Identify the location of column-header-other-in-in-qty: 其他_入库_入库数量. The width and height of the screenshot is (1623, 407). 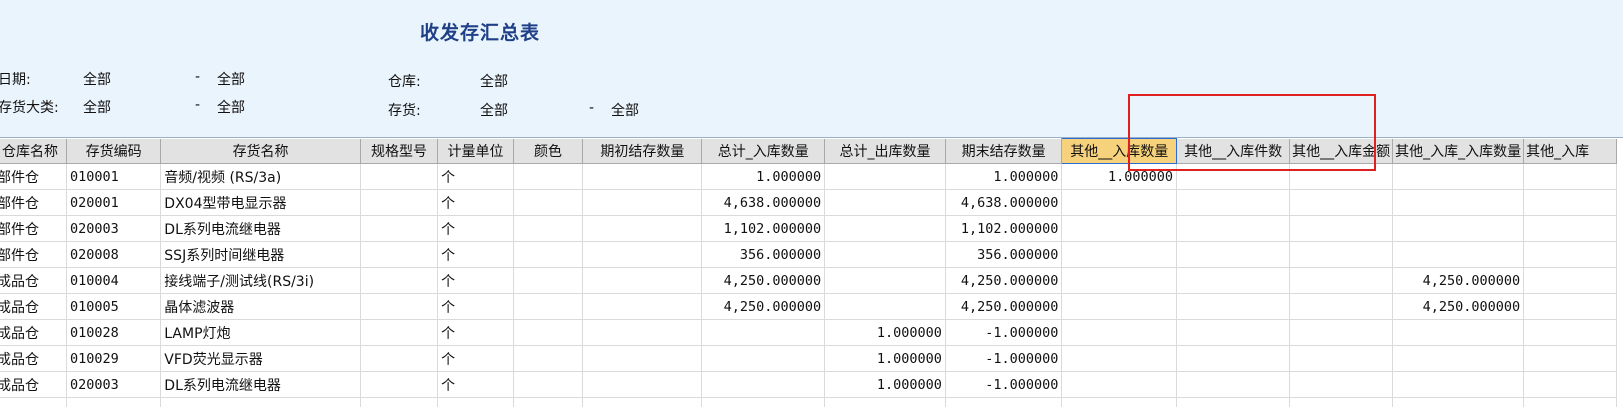
(1458, 151).